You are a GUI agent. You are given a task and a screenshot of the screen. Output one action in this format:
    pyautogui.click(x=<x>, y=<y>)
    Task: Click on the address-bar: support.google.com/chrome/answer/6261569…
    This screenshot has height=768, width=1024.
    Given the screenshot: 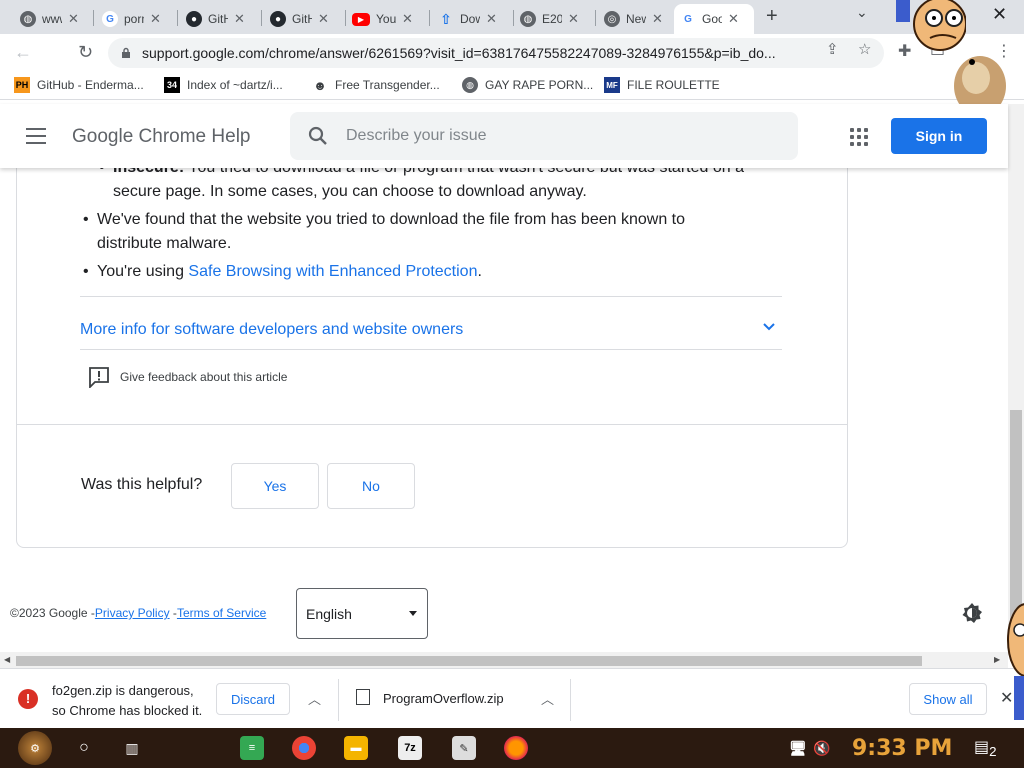 What is the action you would take?
    pyautogui.click(x=496, y=53)
    